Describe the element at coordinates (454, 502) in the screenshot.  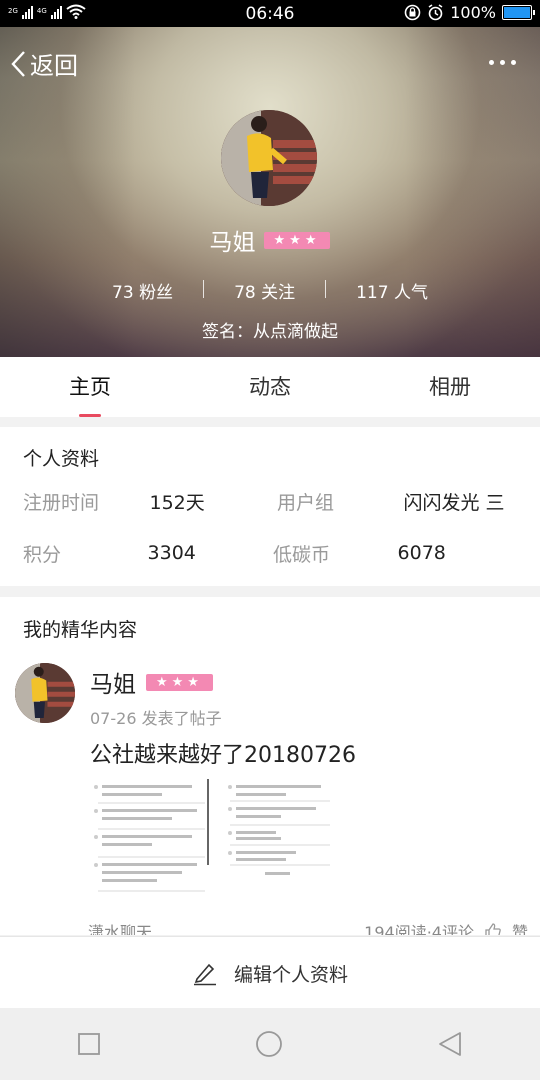
I see `user-group-value: 闪闪发光 三` at that location.